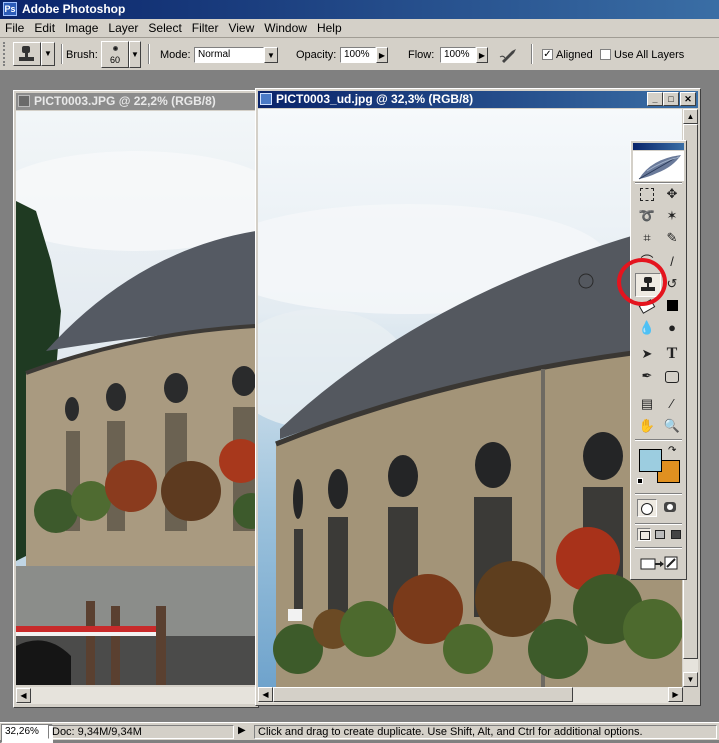 The width and height of the screenshot is (719, 743). What do you see at coordinates (647, 238) in the screenshot?
I see `crop-tool: ⌗` at bounding box center [647, 238].